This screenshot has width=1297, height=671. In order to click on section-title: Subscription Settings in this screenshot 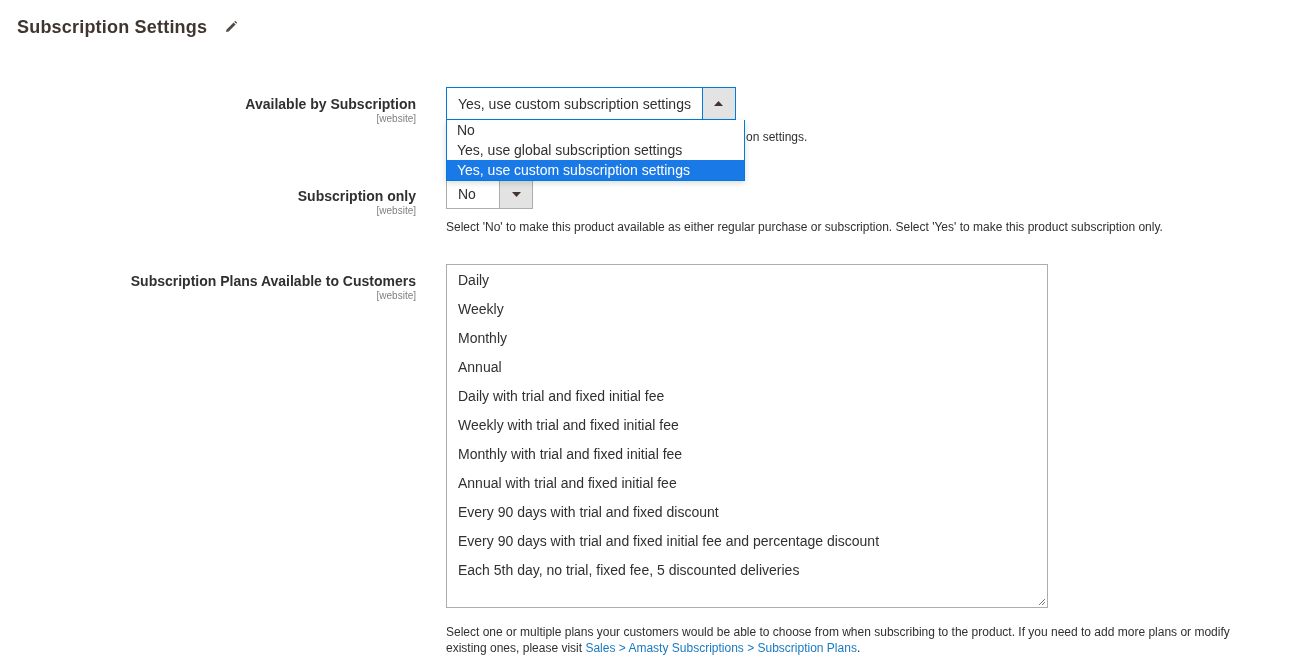, I will do `click(112, 27)`.